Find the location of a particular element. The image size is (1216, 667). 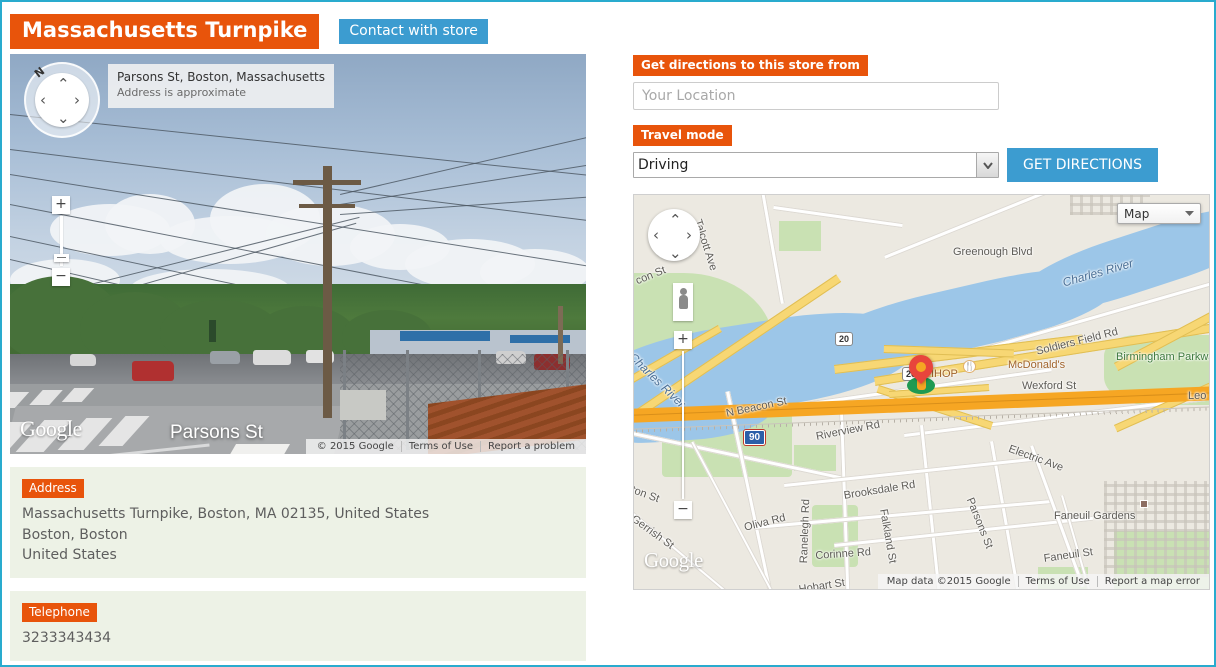

streetview-zoom-out-button: − is located at coordinates (61, 277).